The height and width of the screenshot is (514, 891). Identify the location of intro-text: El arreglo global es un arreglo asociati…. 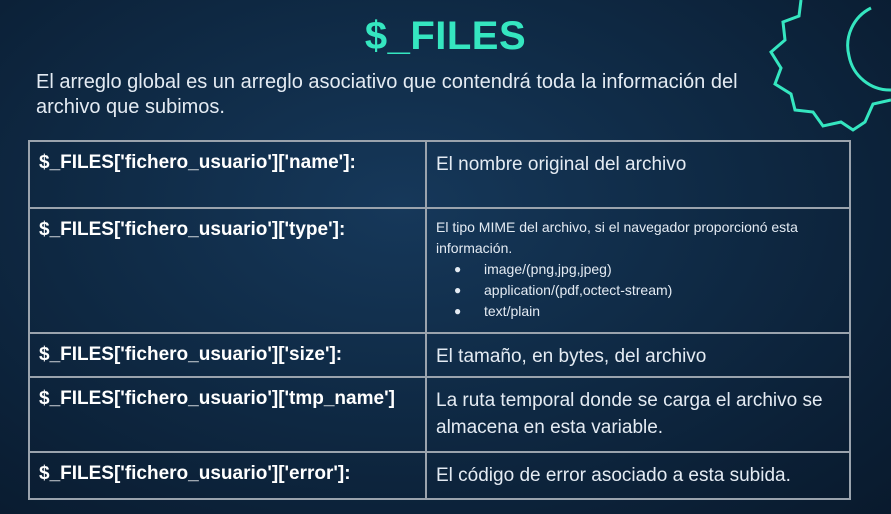
(387, 94).